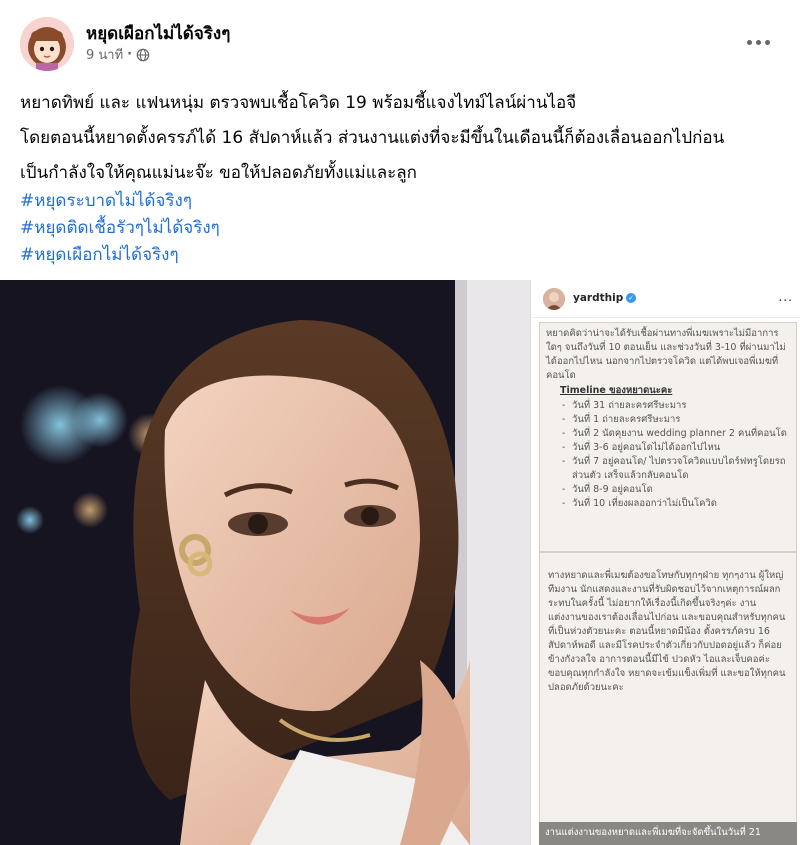 The image size is (800, 845). What do you see at coordinates (668, 406) in the screenshot?
I see `timeline-item: วันที่ 31 ถ่ายละครศรีษะมาร` at bounding box center [668, 406].